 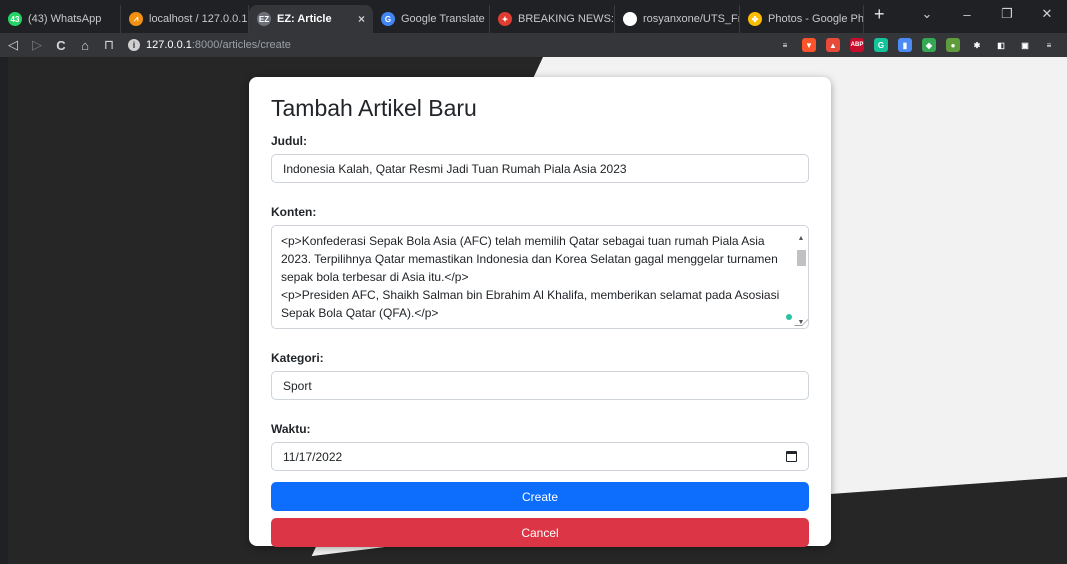 I want to click on colorful-extension-icon: ◆, so click(x=929, y=45).